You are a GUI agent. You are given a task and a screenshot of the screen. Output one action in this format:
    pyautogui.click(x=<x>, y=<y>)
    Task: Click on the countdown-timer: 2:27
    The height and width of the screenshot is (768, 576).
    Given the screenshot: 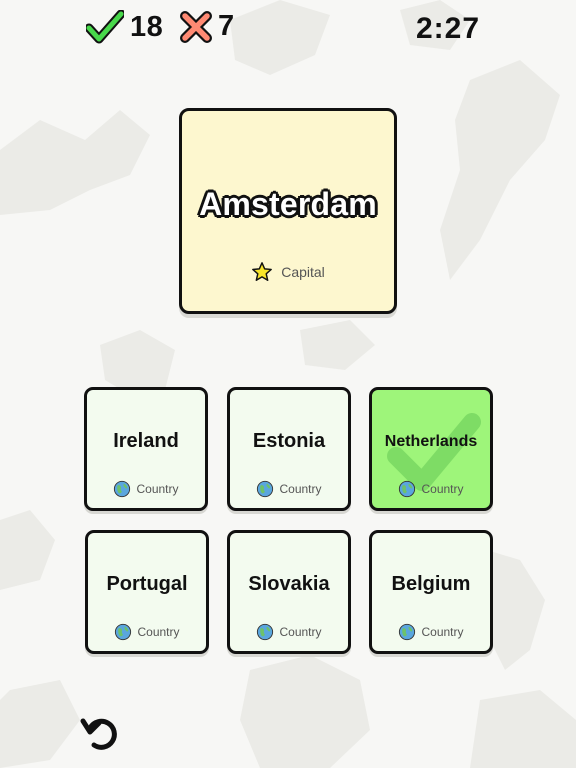 What is the action you would take?
    pyautogui.click(x=447, y=28)
    